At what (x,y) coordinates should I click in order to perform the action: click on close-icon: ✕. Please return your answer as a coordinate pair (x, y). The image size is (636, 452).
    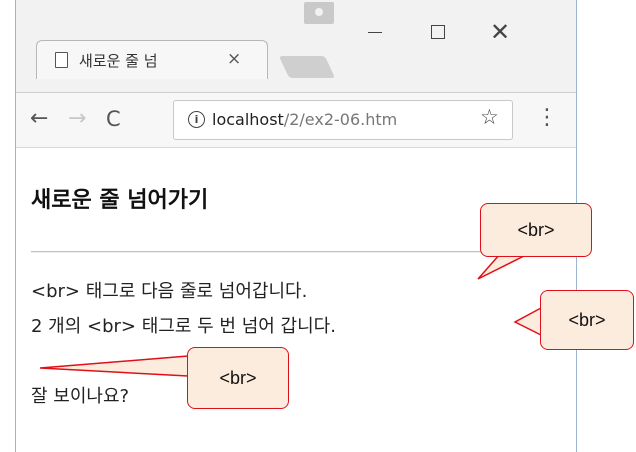
    Looking at the image, I should click on (500, 32).